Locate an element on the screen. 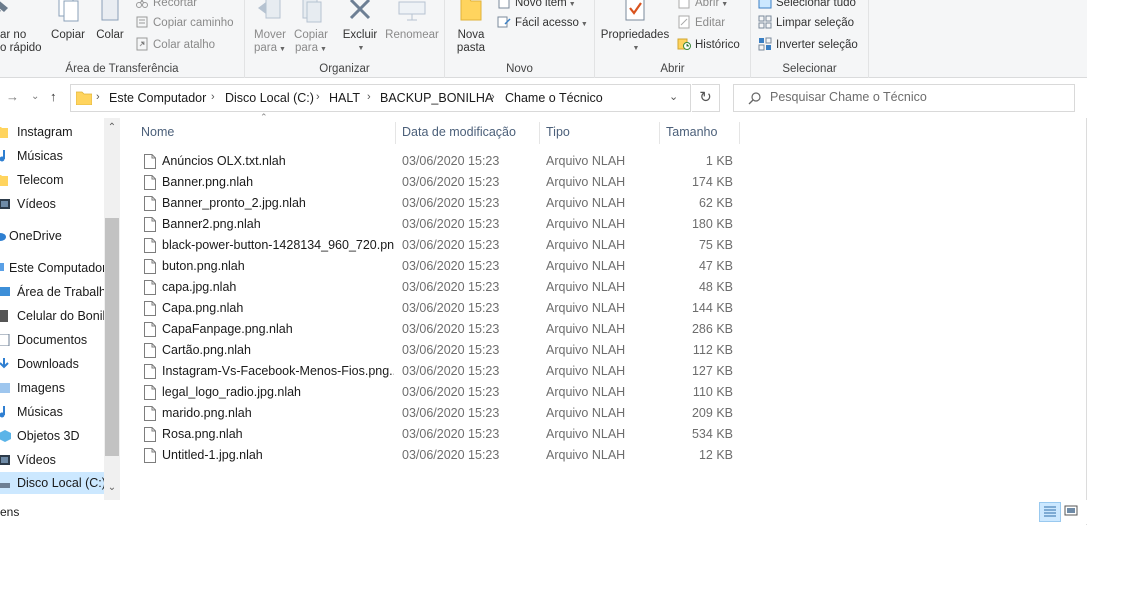 The image size is (1126, 595). sidebar-item-documentos: Documentos is located at coordinates (52, 340).